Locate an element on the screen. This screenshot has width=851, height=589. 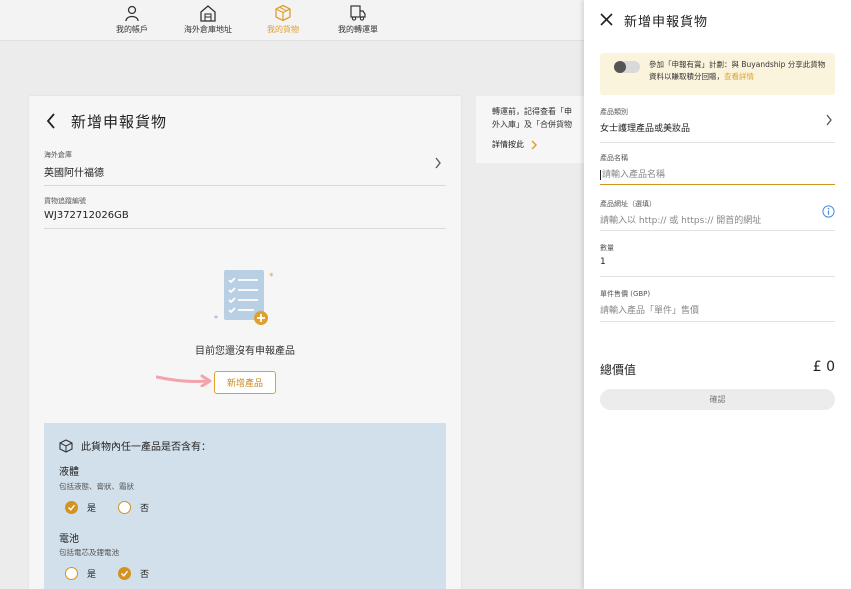
liquid-question-sub: 包括液態、膏狀、霜狀 is located at coordinates (96, 486).